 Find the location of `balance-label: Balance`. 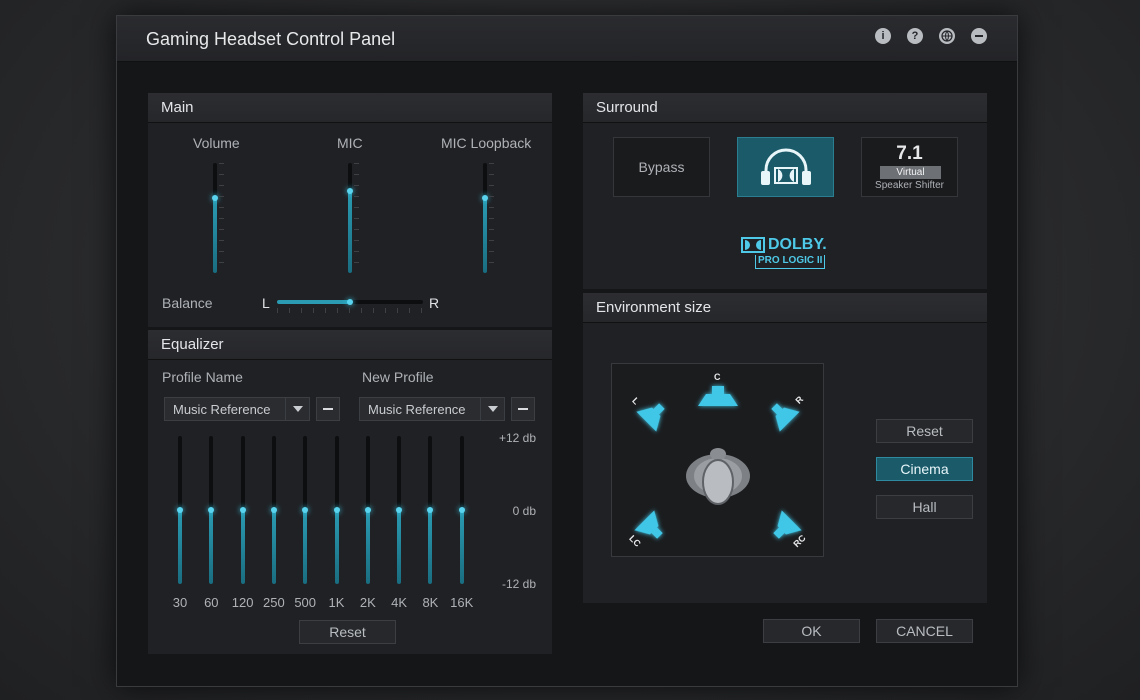

balance-label: Balance is located at coordinates (187, 303).